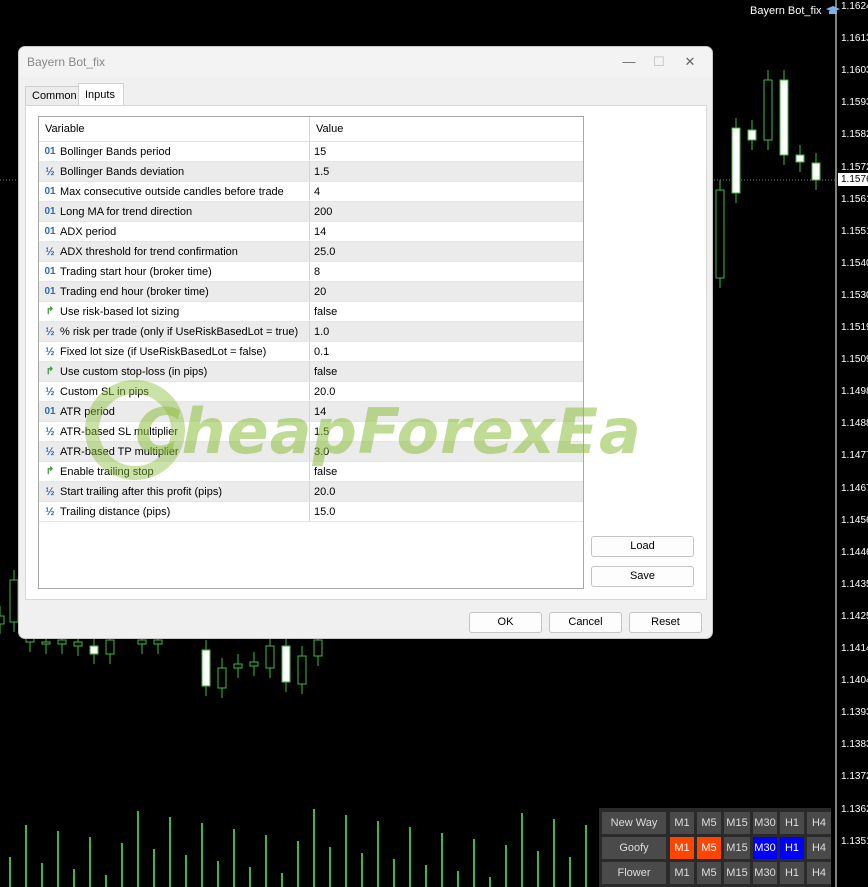 This screenshot has width=868, height=887. Describe the element at coordinates (854, 392) in the screenshot. I see `price-tick-label: 1.1498` at that location.